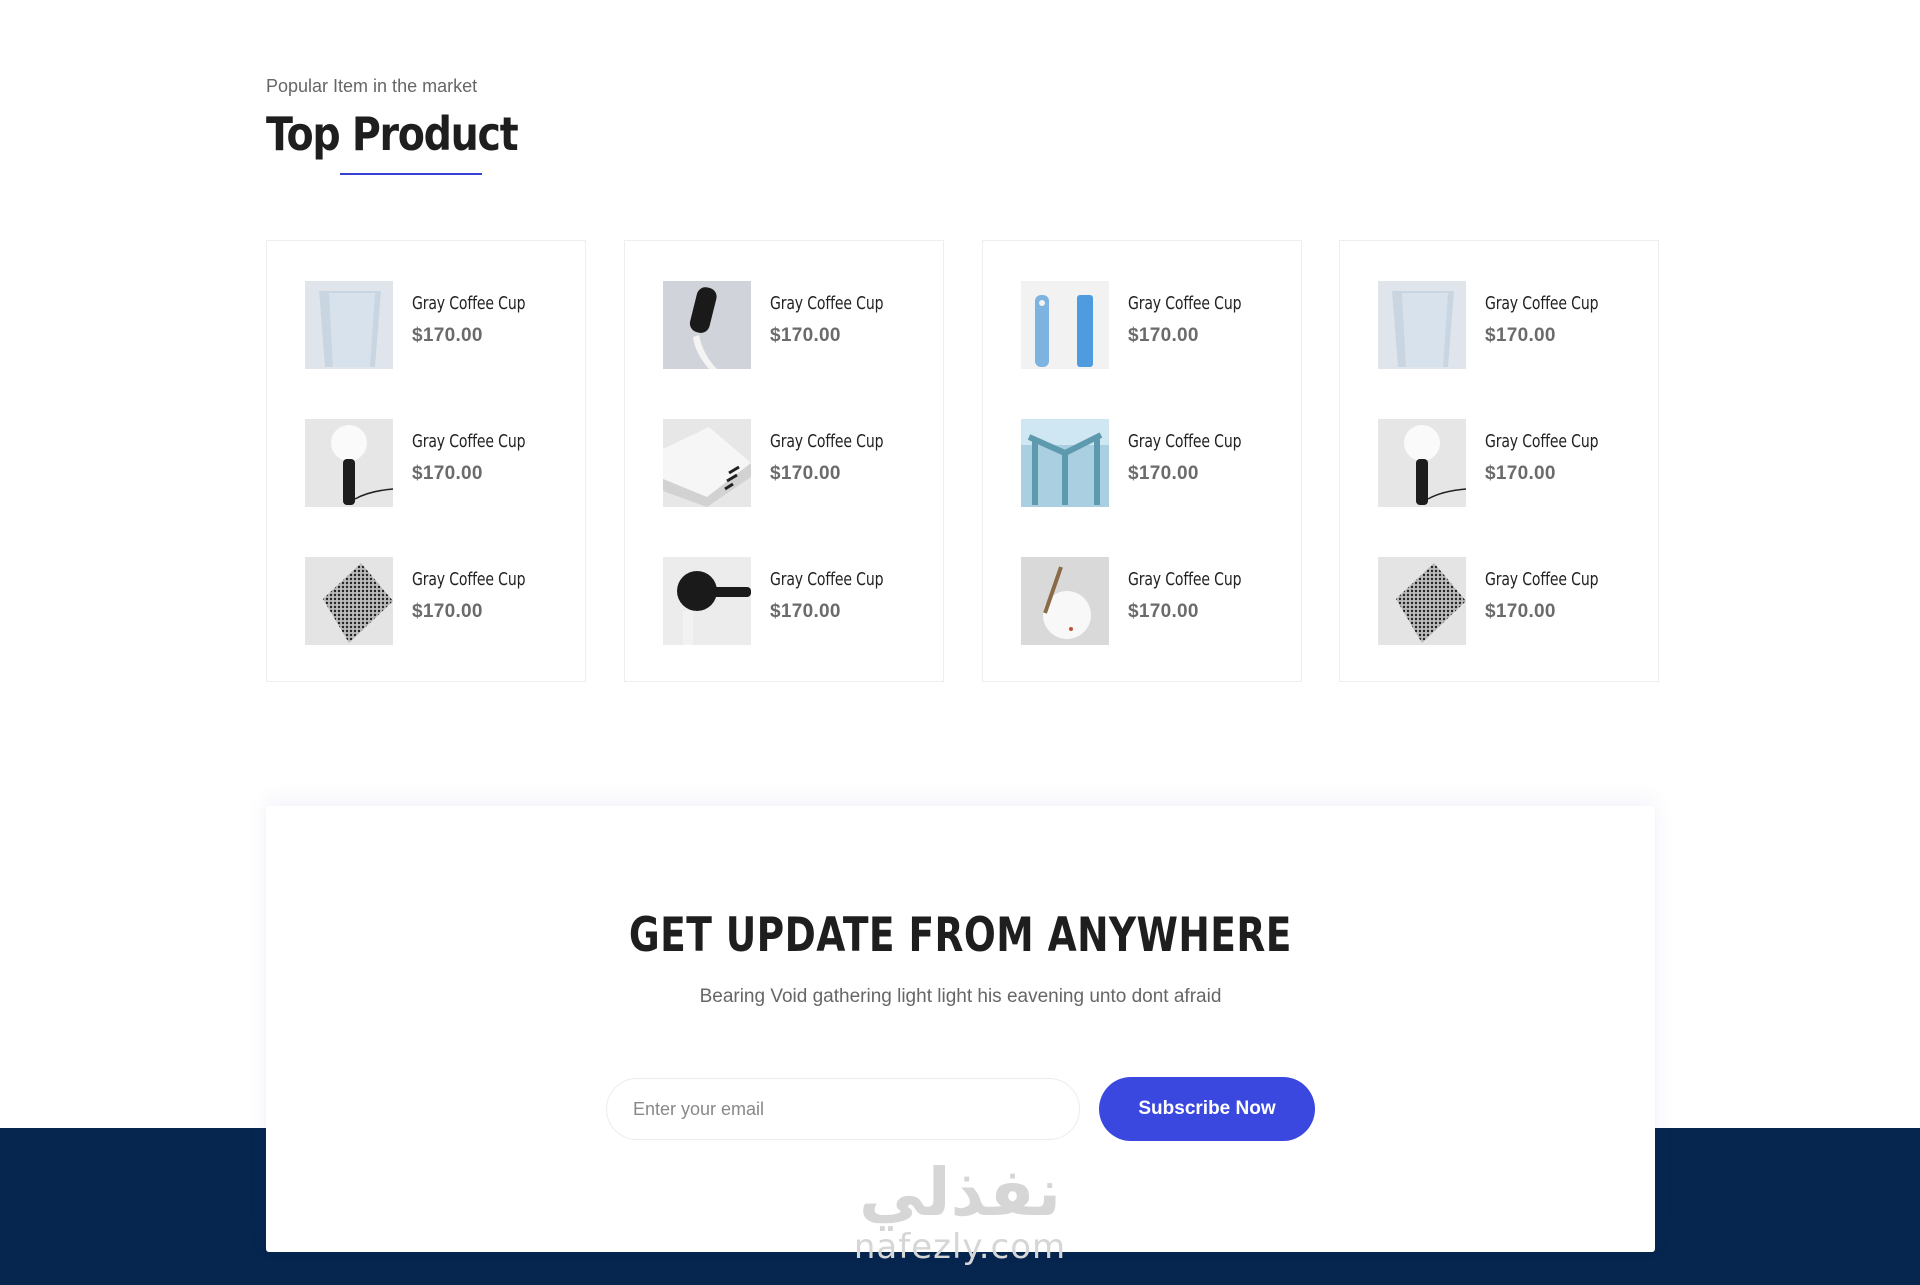  I want to click on newsletter-title: GET UPDATE FROM ANYWHERE, so click(960, 935).